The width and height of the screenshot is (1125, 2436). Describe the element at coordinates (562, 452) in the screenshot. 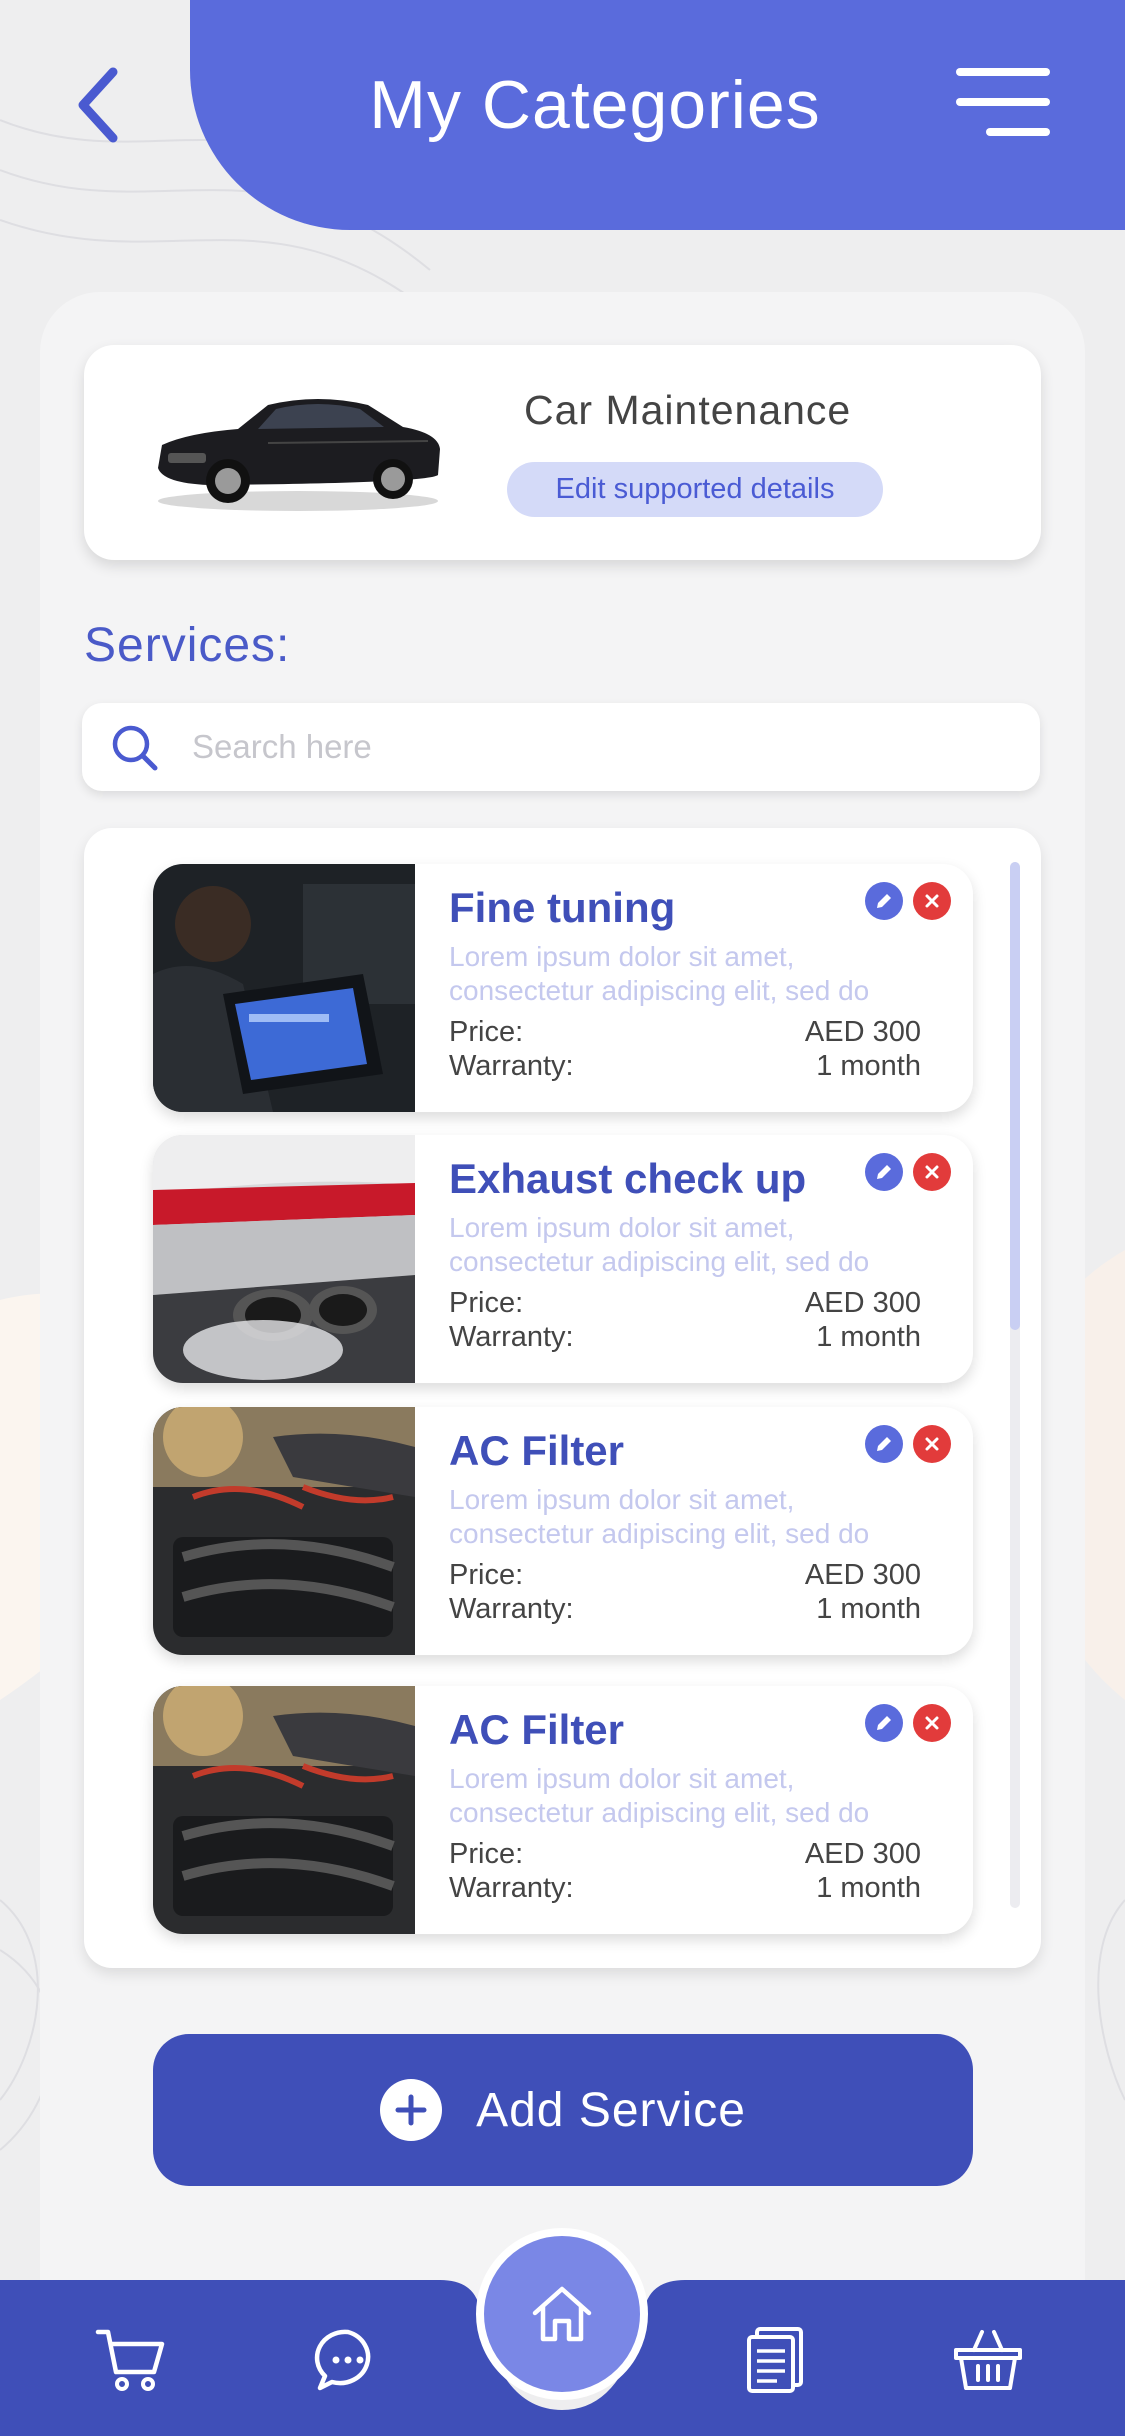

I see `category-card: Car Maintenance Edit supported details` at that location.